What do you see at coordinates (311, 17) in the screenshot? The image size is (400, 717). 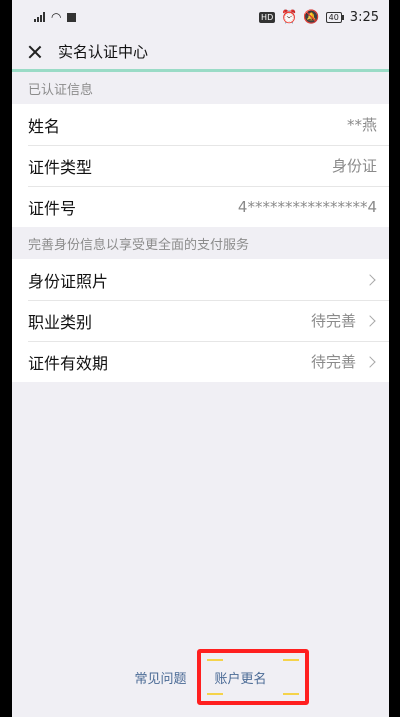 I see `mute-icon: 🔕` at bounding box center [311, 17].